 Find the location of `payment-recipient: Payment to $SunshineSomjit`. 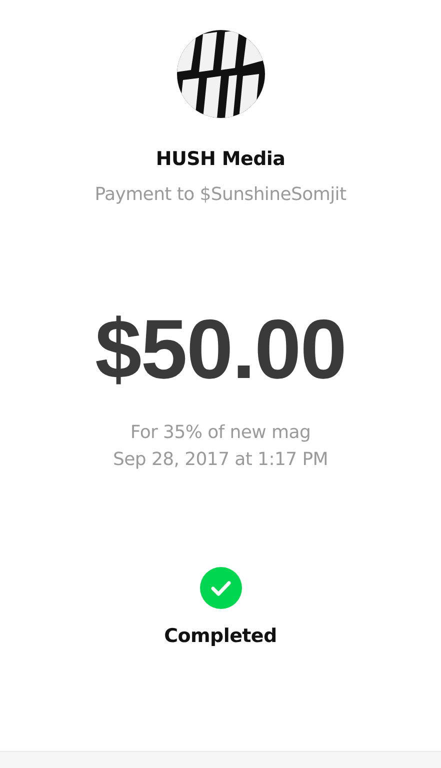

payment-recipient: Payment to $SunshineSomjit is located at coordinates (220, 194).